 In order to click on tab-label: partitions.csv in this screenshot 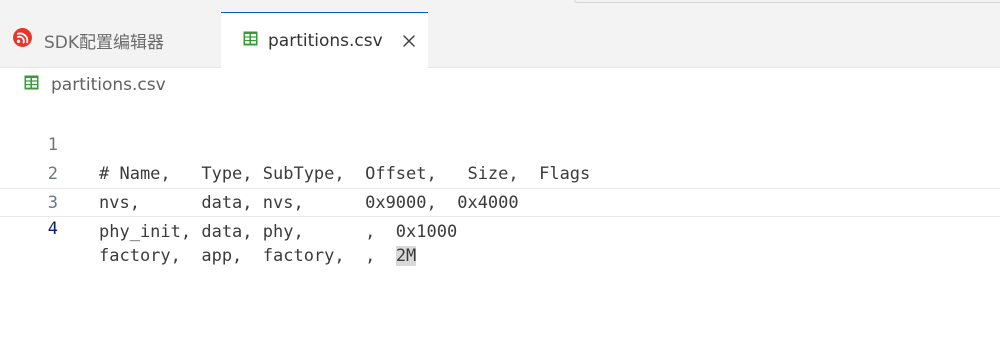, I will do `click(325, 41)`.